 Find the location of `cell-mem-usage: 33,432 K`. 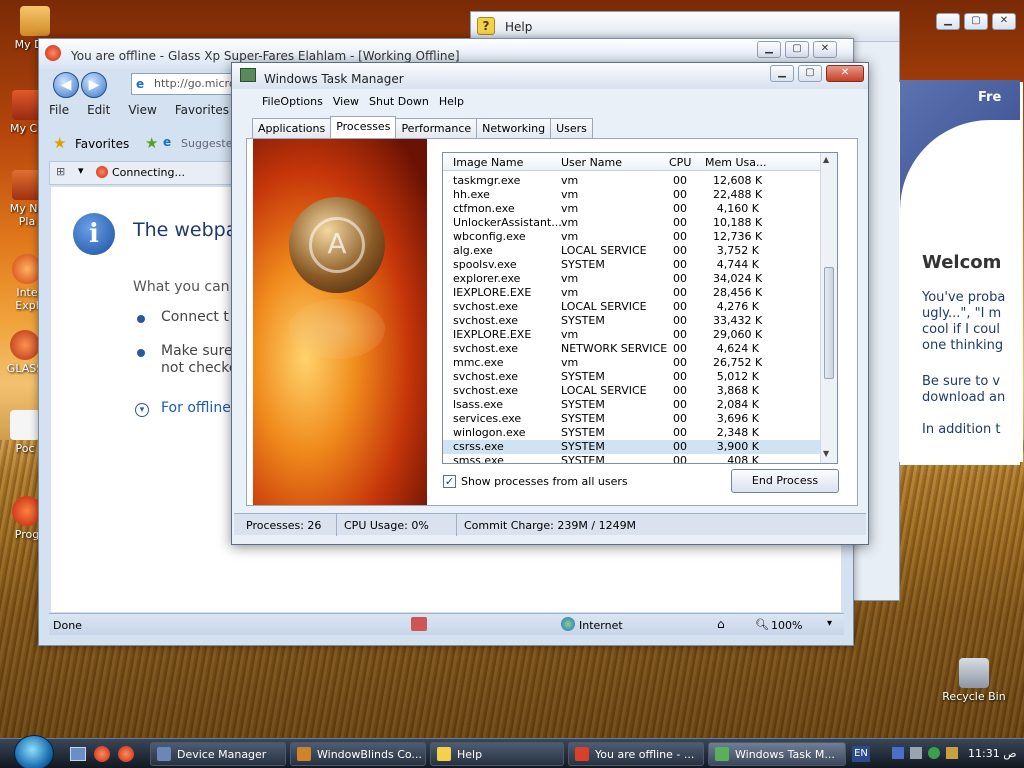

cell-mem-usage: 33,432 K is located at coordinates (738, 320).